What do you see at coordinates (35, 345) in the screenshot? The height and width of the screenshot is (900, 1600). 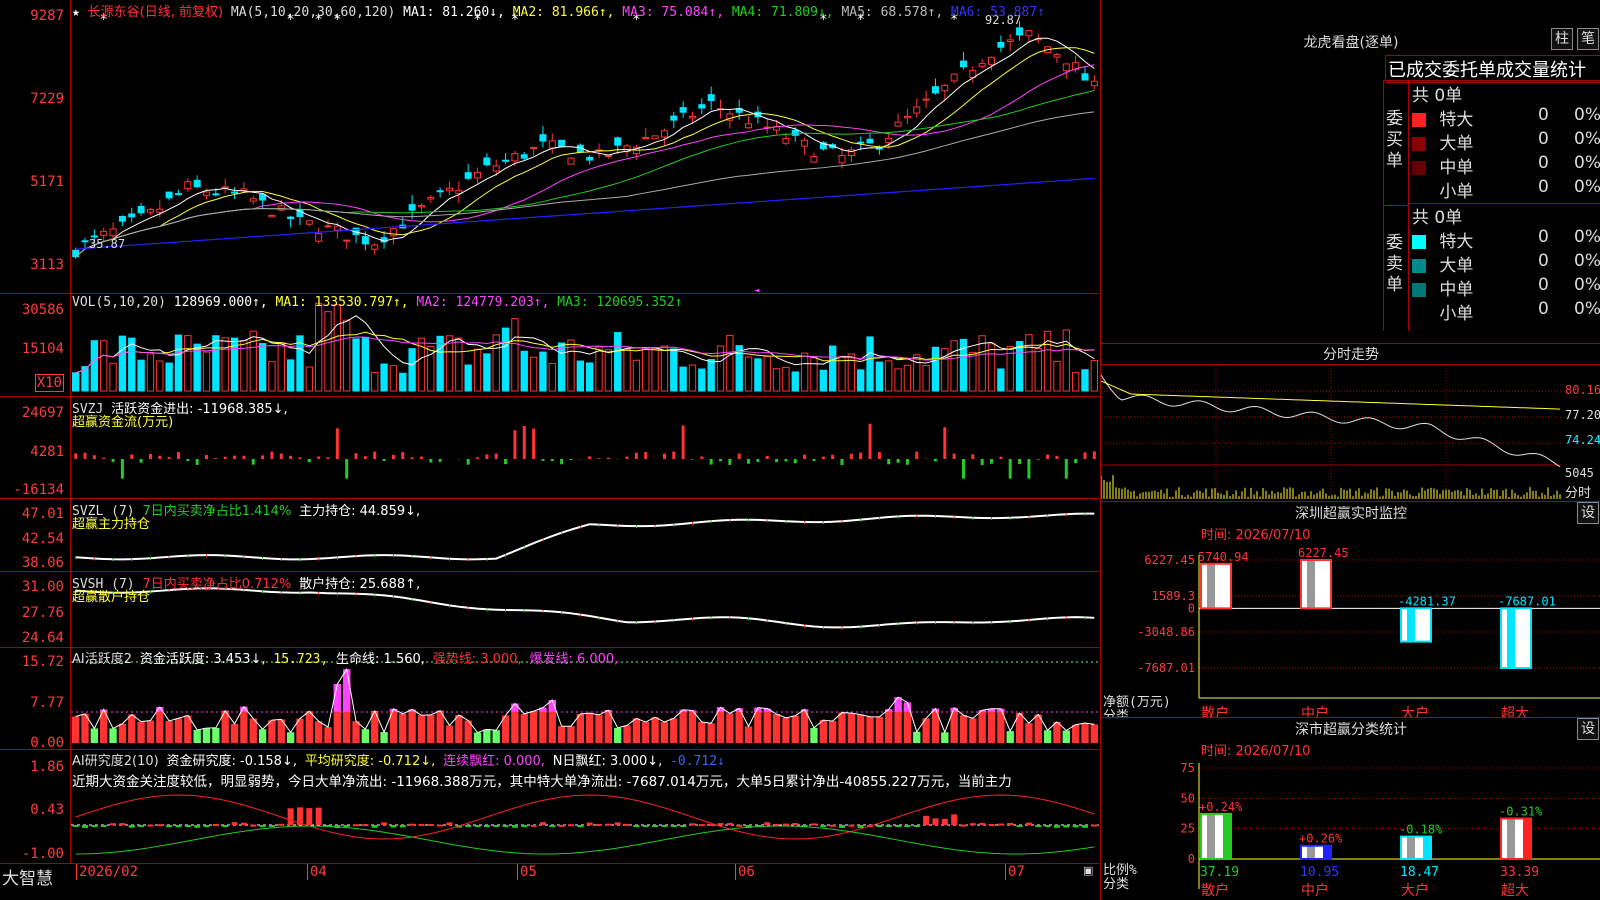 I see `vol-yaxis: 30586 15104 X10` at bounding box center [35, 345].